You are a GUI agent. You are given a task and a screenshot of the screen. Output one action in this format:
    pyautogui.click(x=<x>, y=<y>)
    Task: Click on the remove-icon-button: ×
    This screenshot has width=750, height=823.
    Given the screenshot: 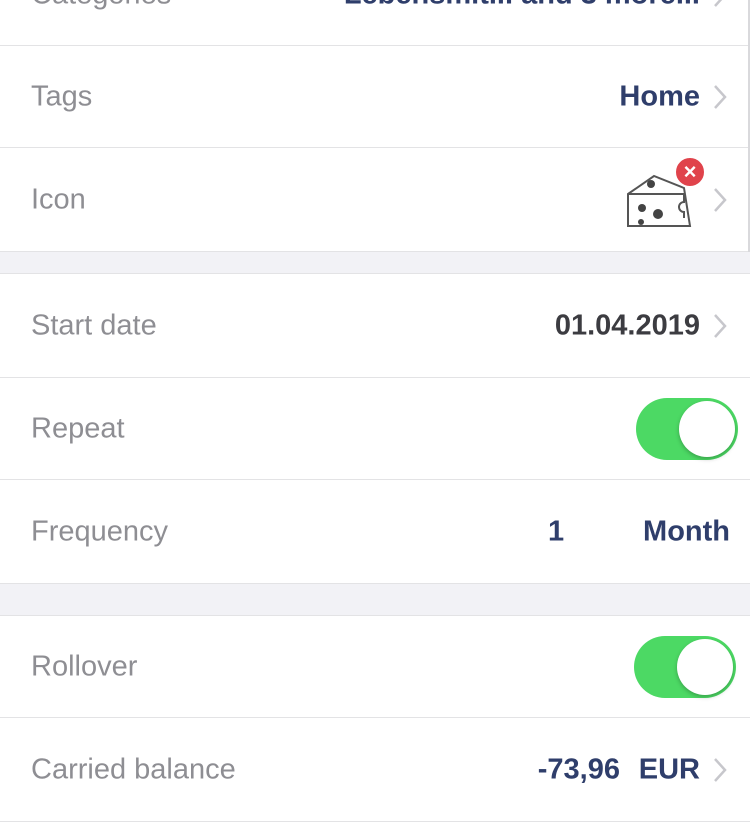 What is the action you would take?
    pyautogui.click(x=690, y=172)
    